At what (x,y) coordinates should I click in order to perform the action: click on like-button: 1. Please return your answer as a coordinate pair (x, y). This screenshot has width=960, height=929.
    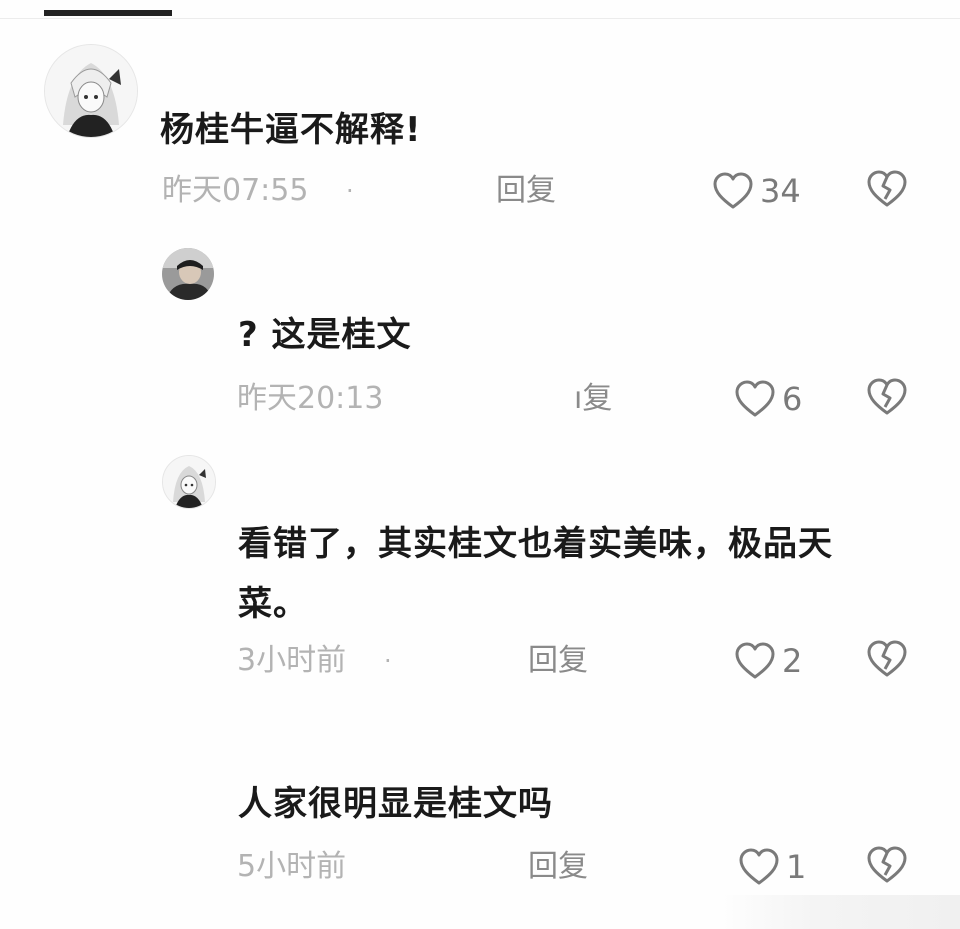
    Looking at the image, I should click on (772, 867).